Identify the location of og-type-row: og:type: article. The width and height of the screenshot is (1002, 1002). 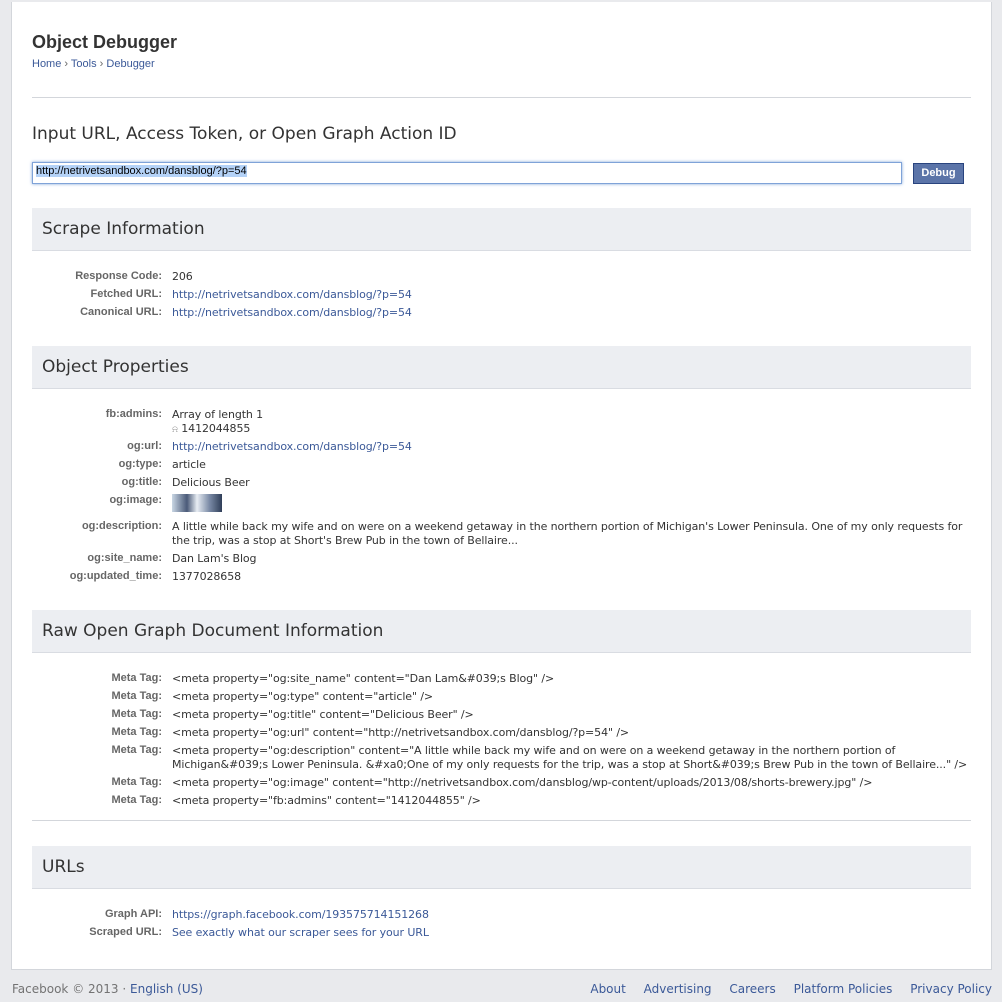
(501, 467).